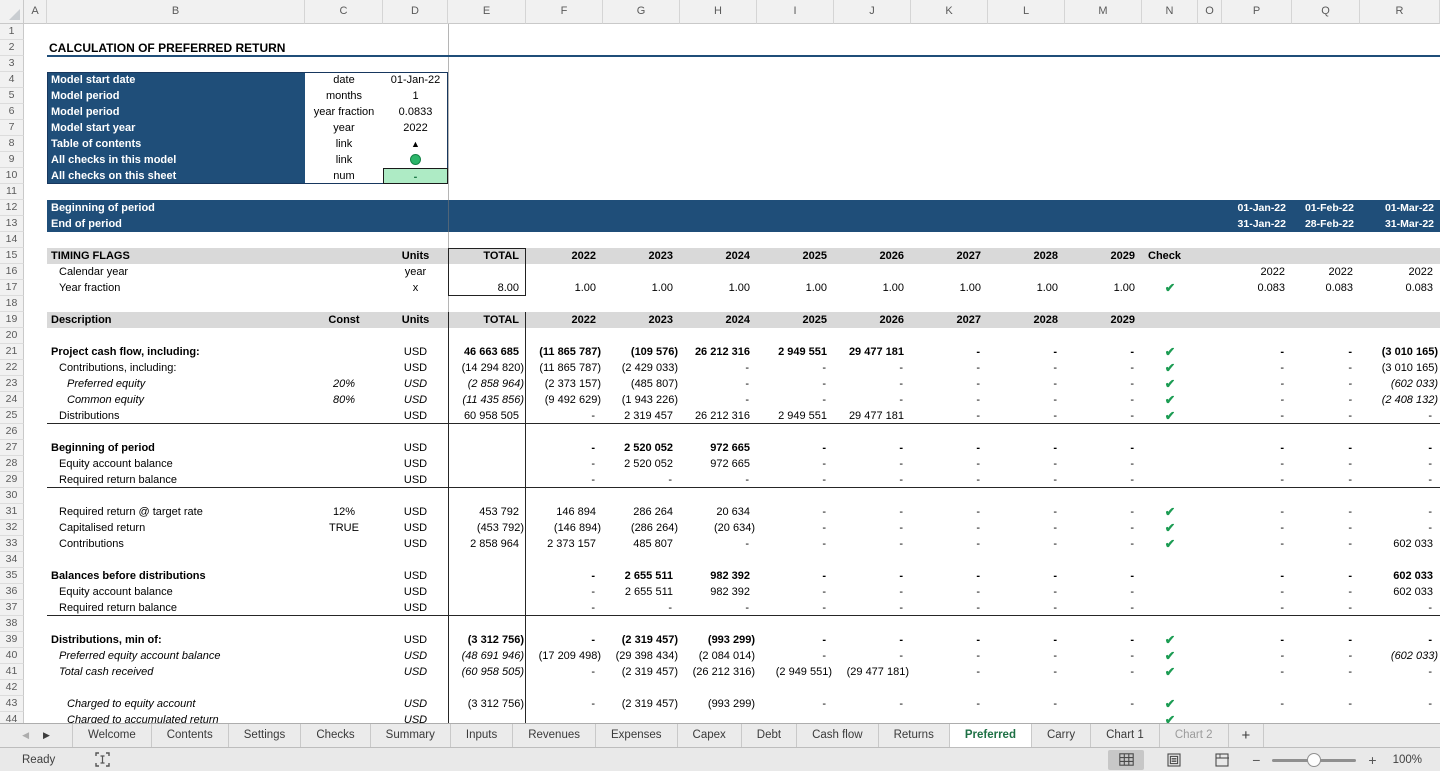  What do you see at coordinates (795, 400) in the screenshot?
I see `cell-I24: -` at bounding box center [795, 400].